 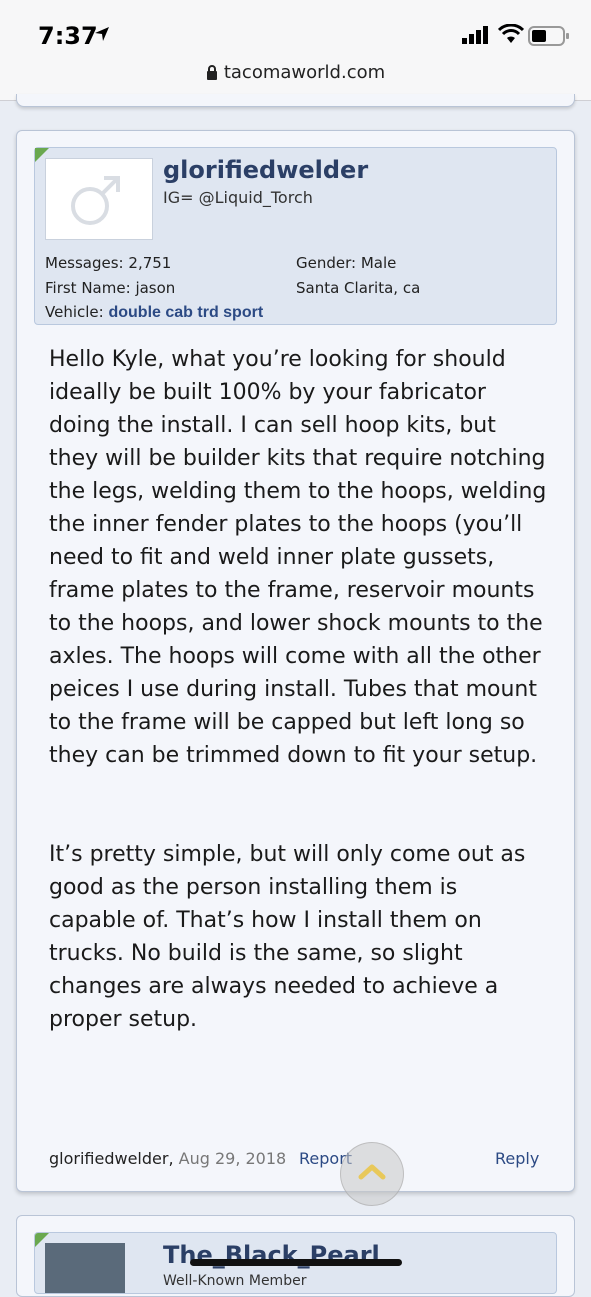 I want to click on avatar, so click(x=99, y=199).